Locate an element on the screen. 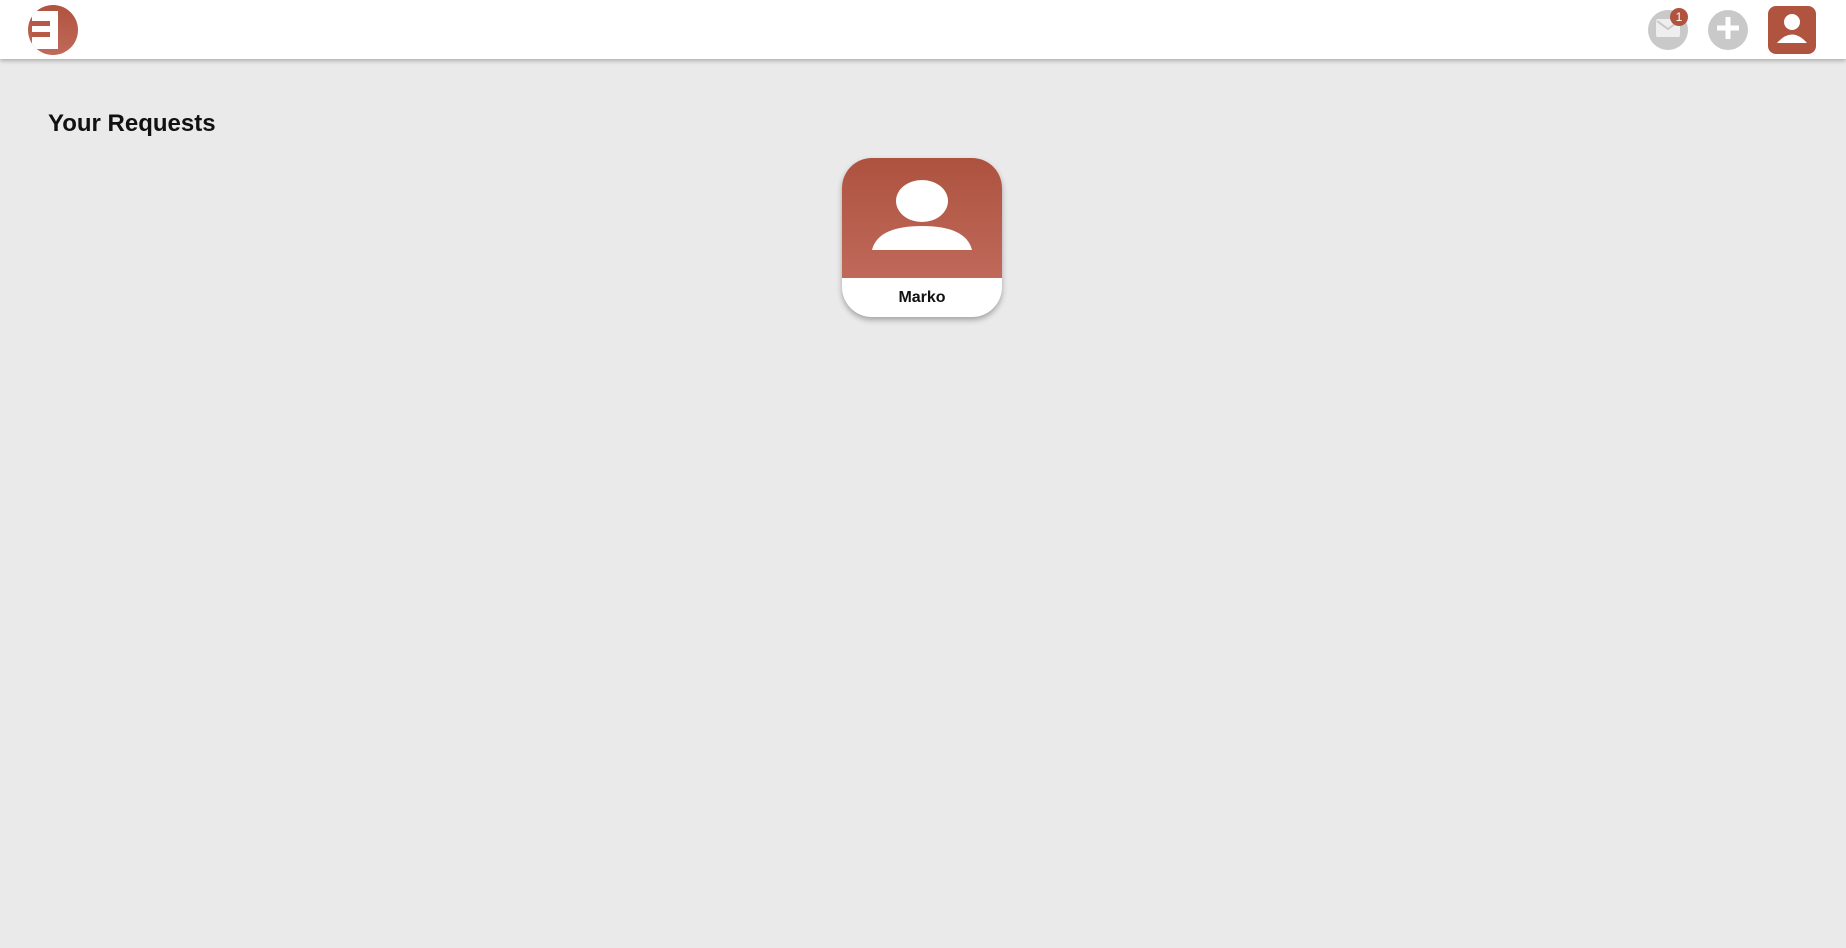  unread-count-badge: 1 is located at coordinates (1679, 17).